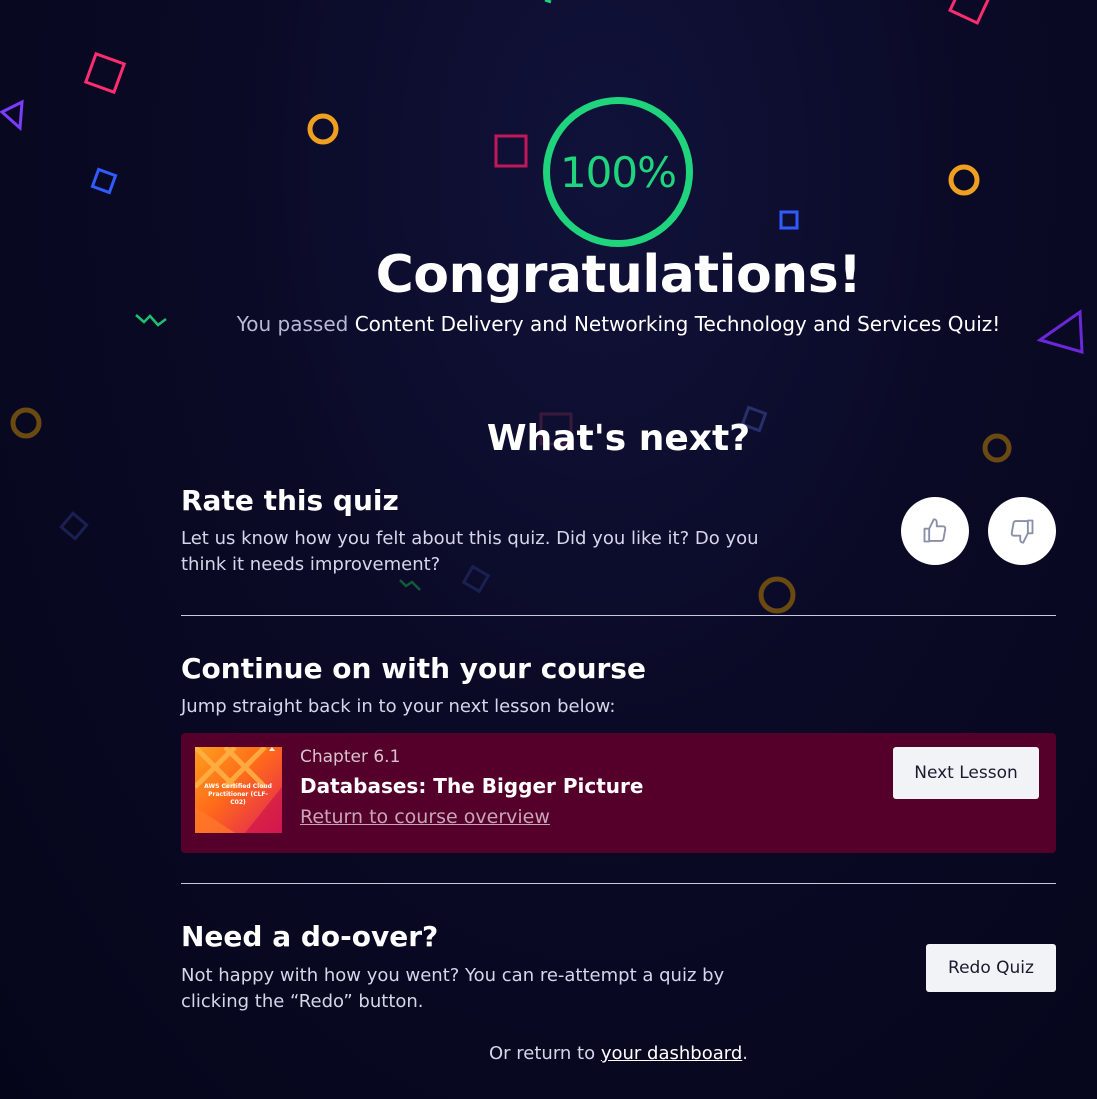  Describe the element at coordinates (545, 1053) in the screenshot. I see `footer-prefix: Or return to` at that location.